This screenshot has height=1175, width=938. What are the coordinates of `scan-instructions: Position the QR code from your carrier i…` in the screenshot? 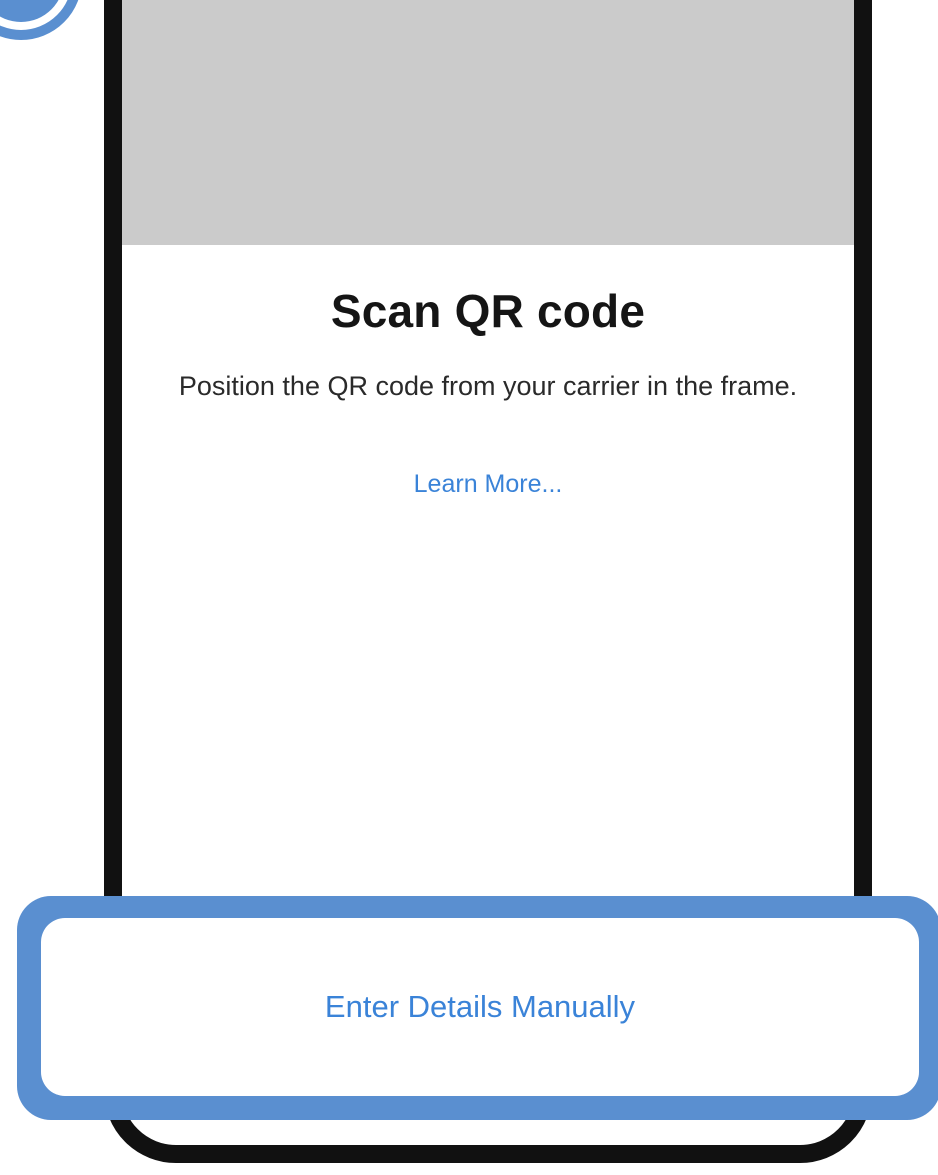 It's located at (488, 386).